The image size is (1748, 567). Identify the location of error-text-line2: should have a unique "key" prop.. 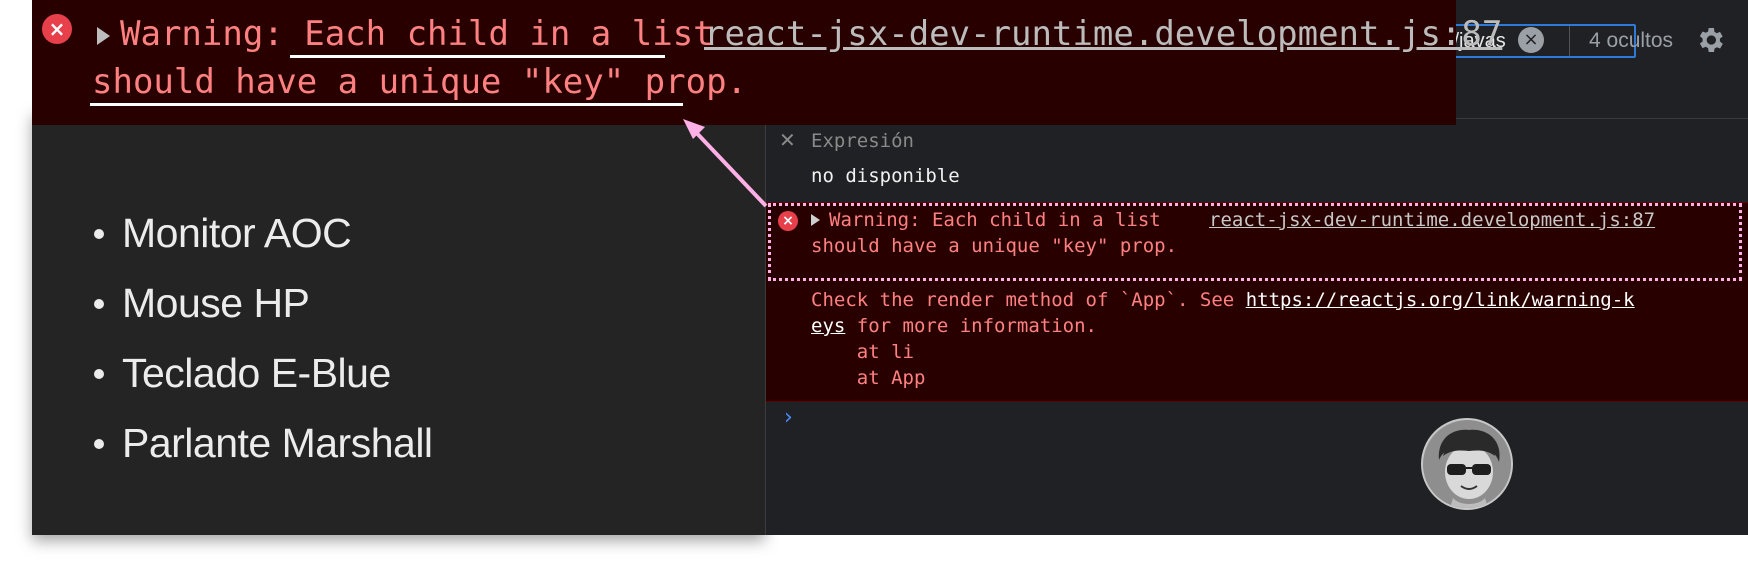
(994, 246).